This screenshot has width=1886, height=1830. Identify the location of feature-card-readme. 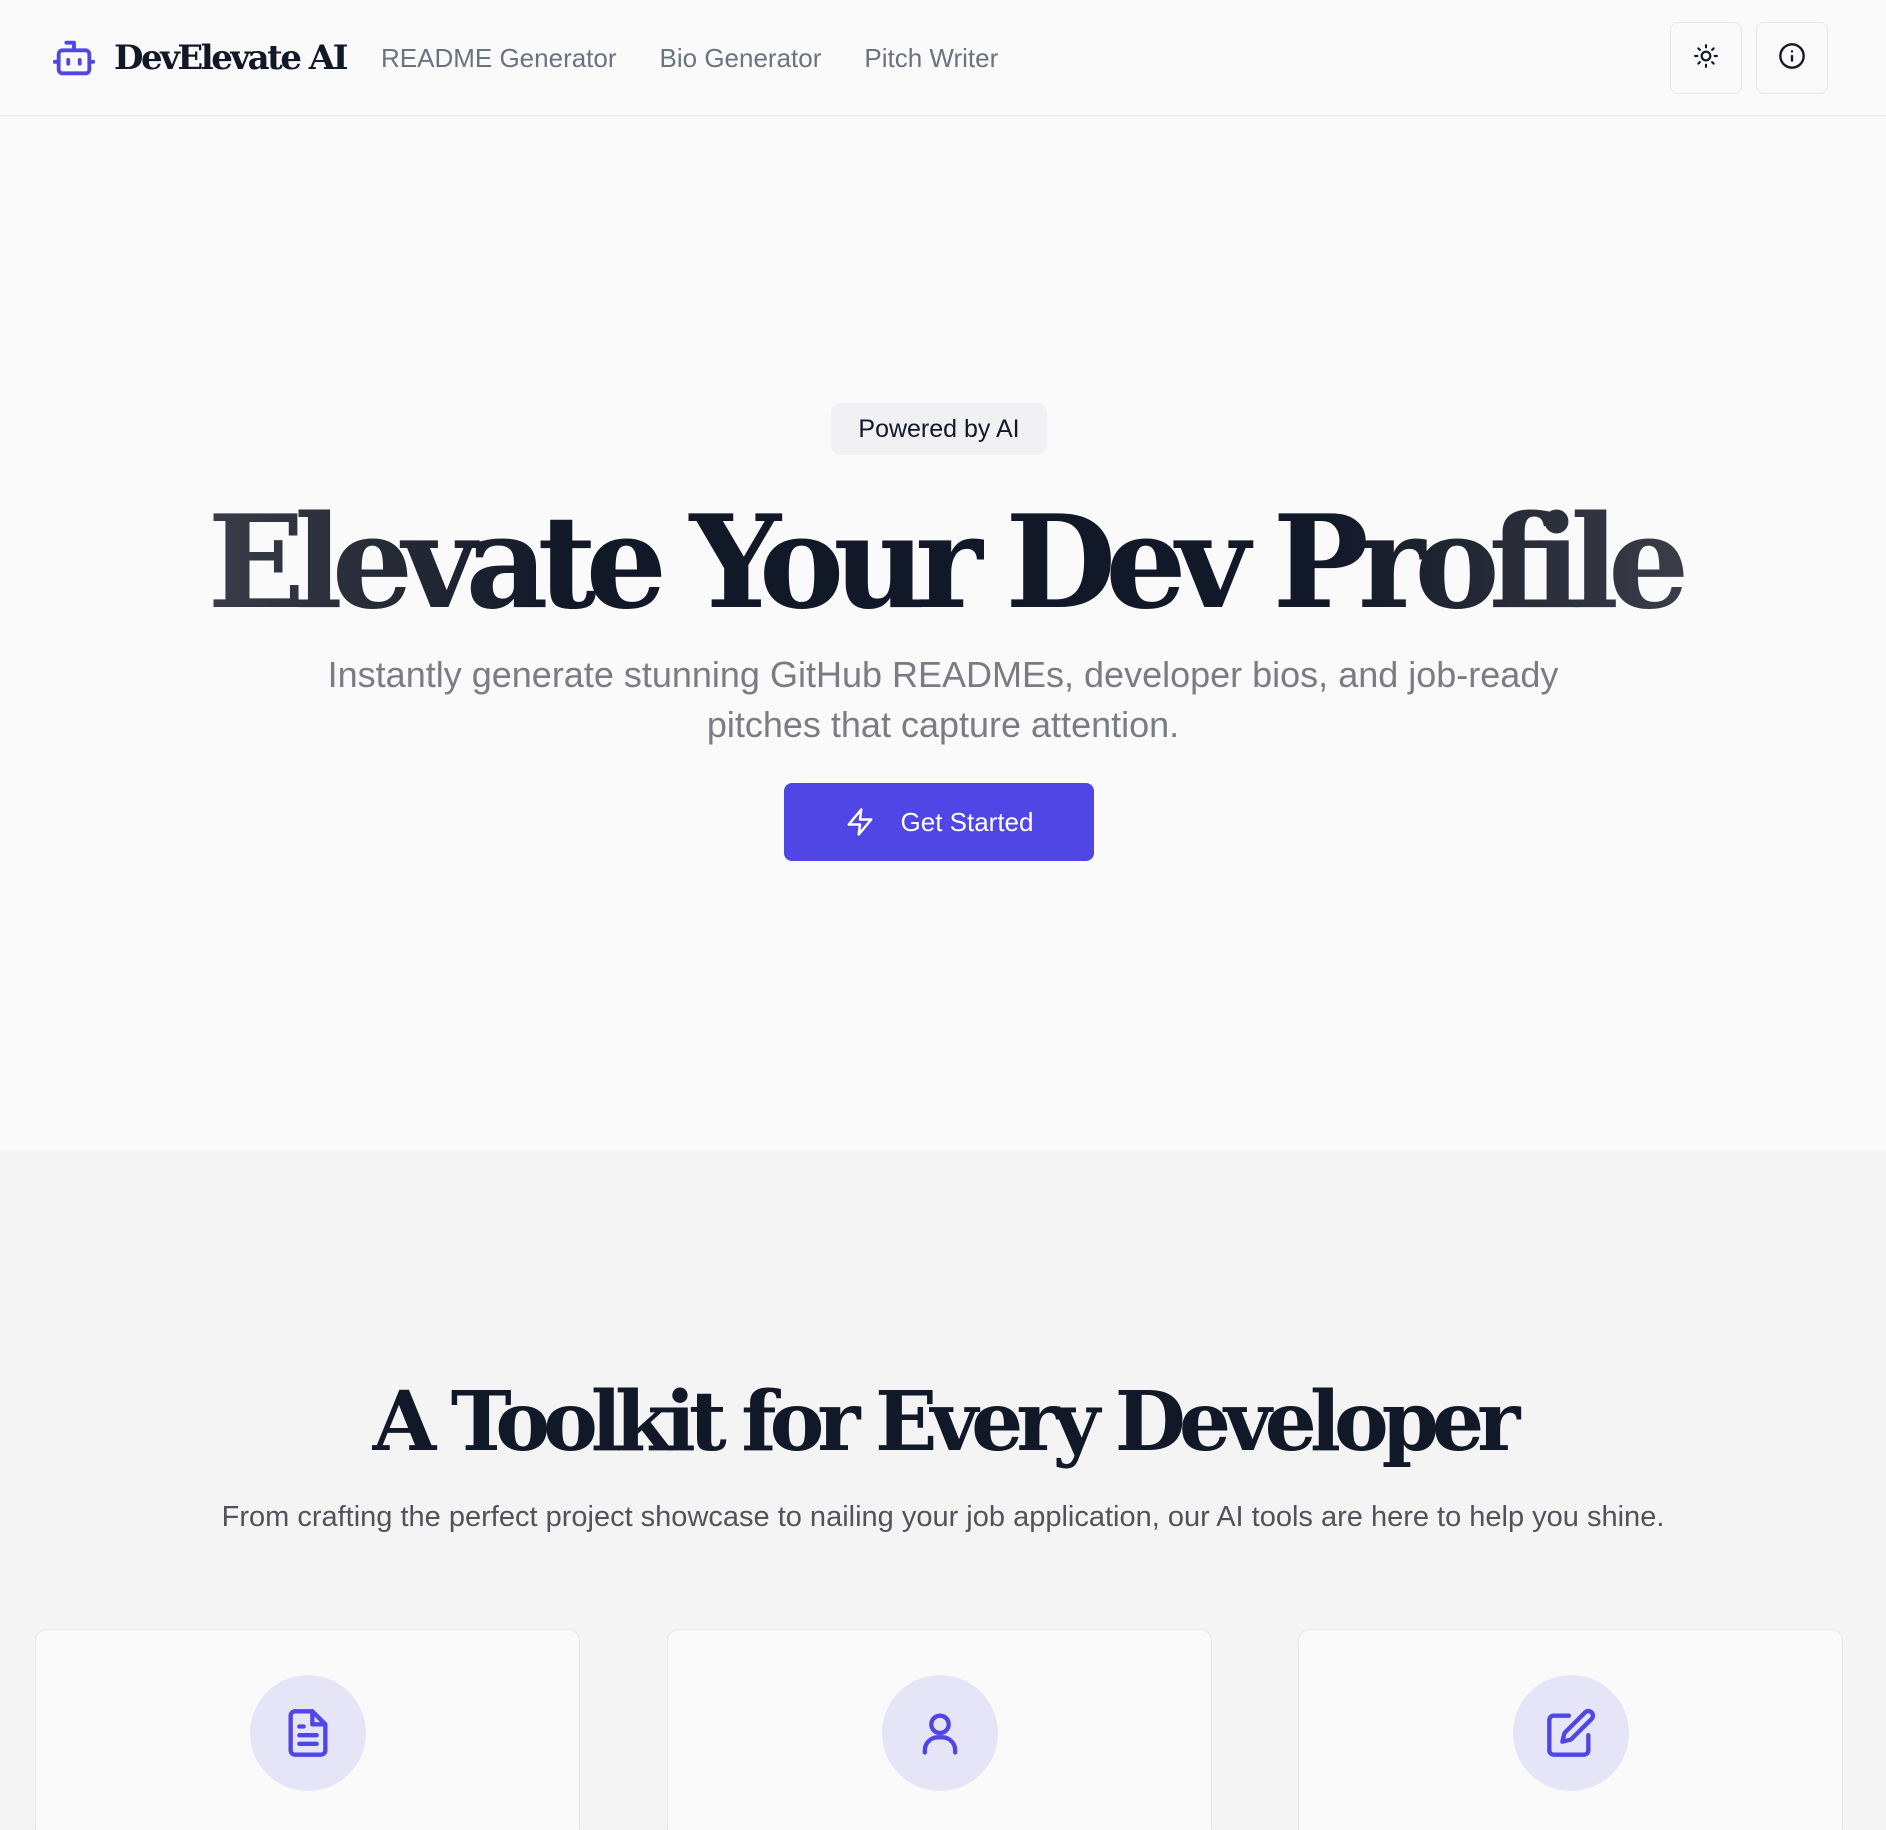
(307, 1729).